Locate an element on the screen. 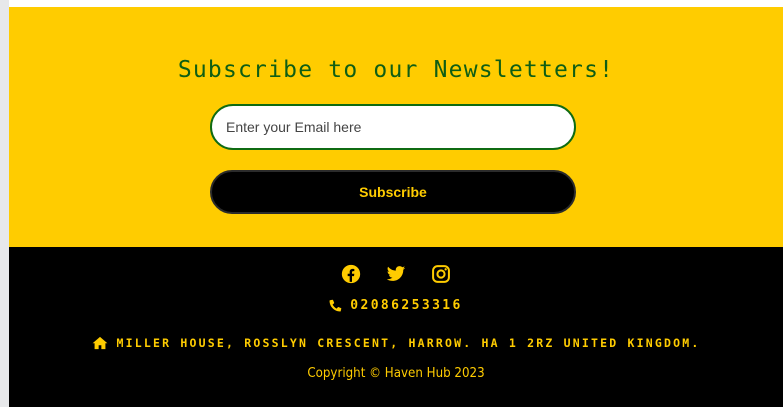  phone-number: 02086253316 is located at coordinates (406, 305).